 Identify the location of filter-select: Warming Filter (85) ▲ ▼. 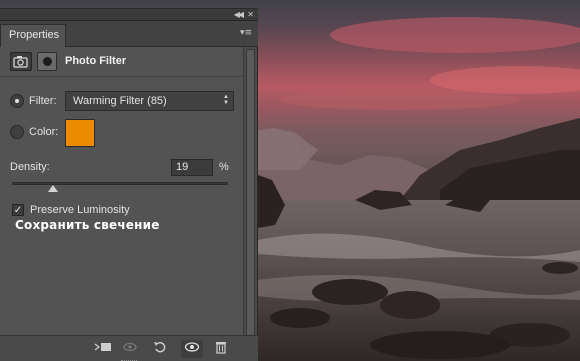
(149, 101).